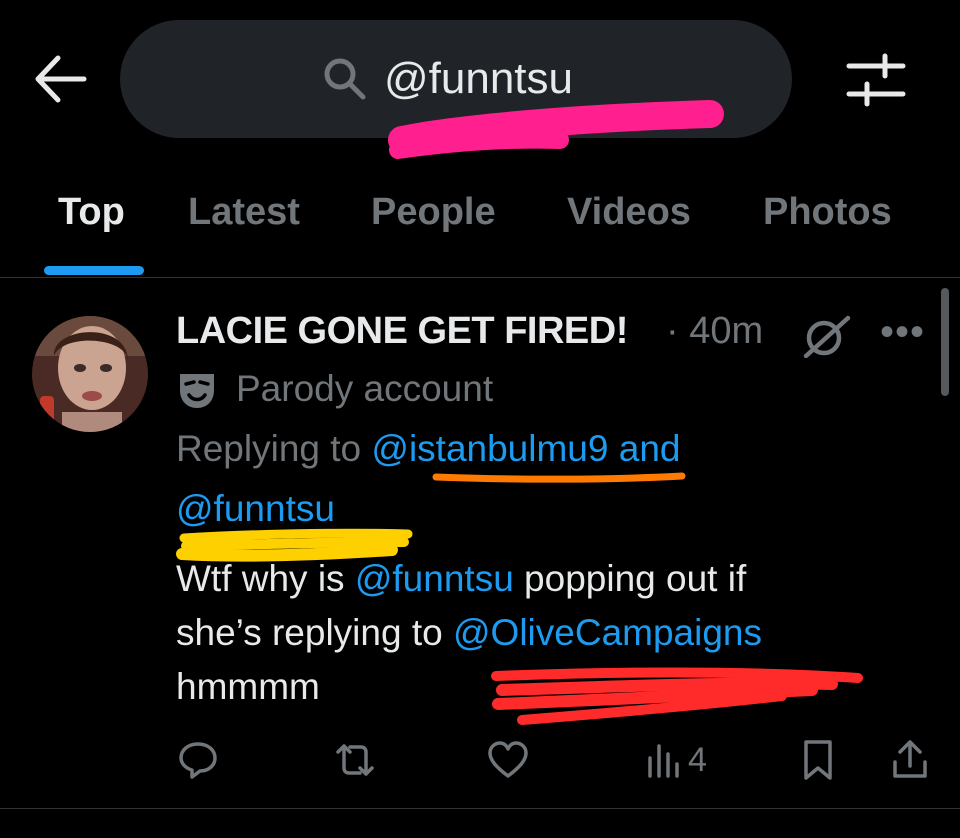 The height and width of the screenshot is (838, 960). What do you see at coordinates (265, 578) in the screenshot?
I see `tweet-text: Wtf why is` at bounding box center [265, 578].